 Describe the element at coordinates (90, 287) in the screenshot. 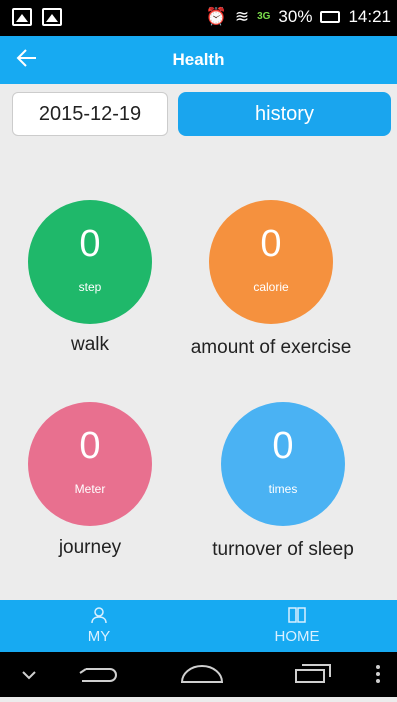

I see `walk-unit: step` at that location.